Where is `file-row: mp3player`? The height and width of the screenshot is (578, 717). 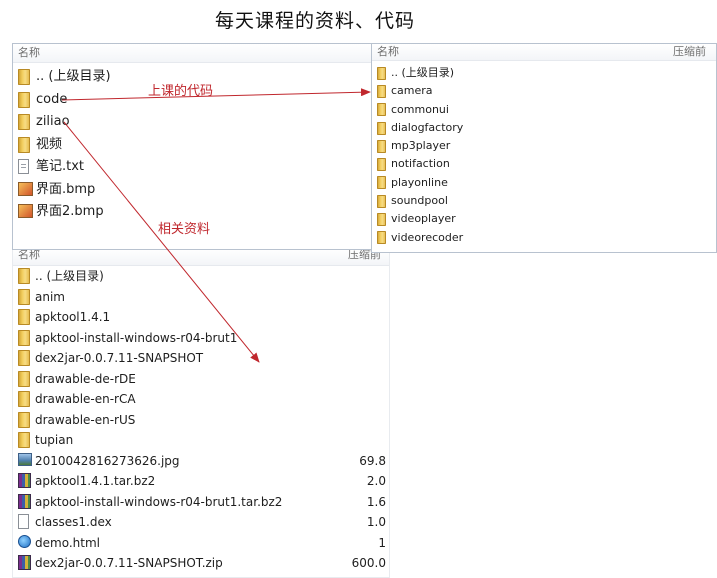
file-row: mp3player is located at coordinates (544, 146).